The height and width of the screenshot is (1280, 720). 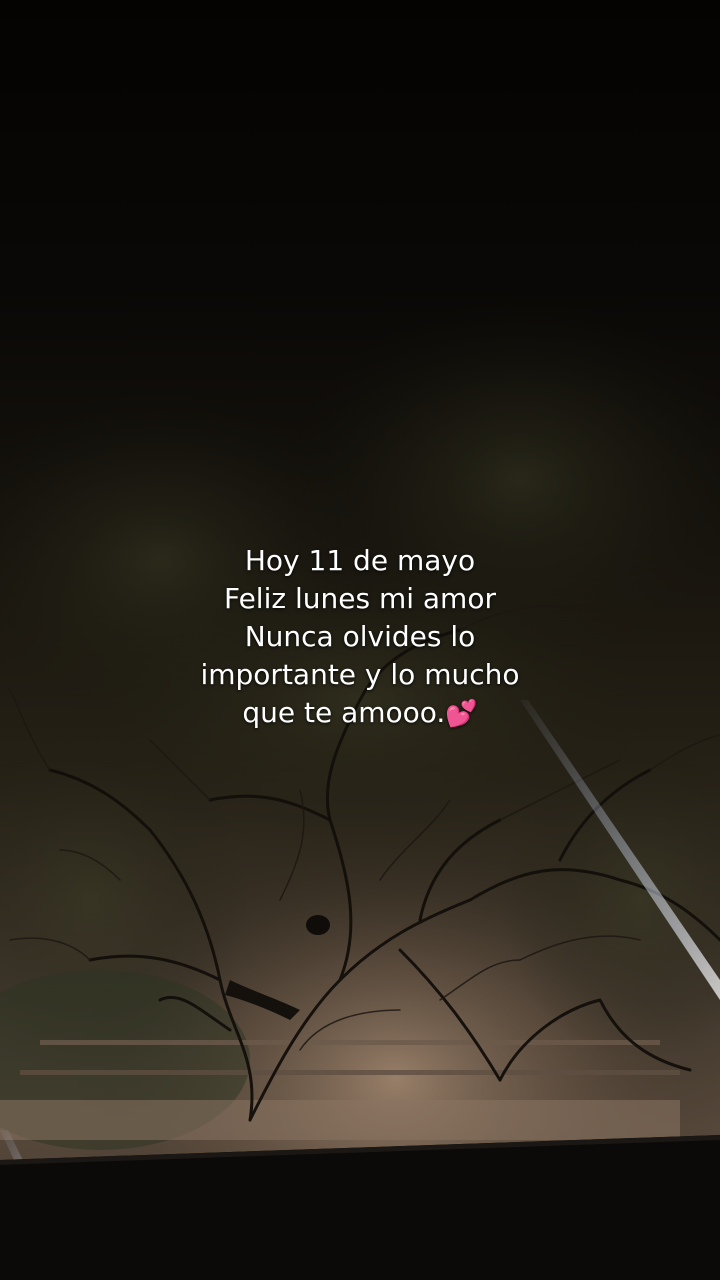 What do you see at coordinates (344, 712) in the screenshot?
I see `caption-line: que te amooo.` at bounding box center [344, 712].